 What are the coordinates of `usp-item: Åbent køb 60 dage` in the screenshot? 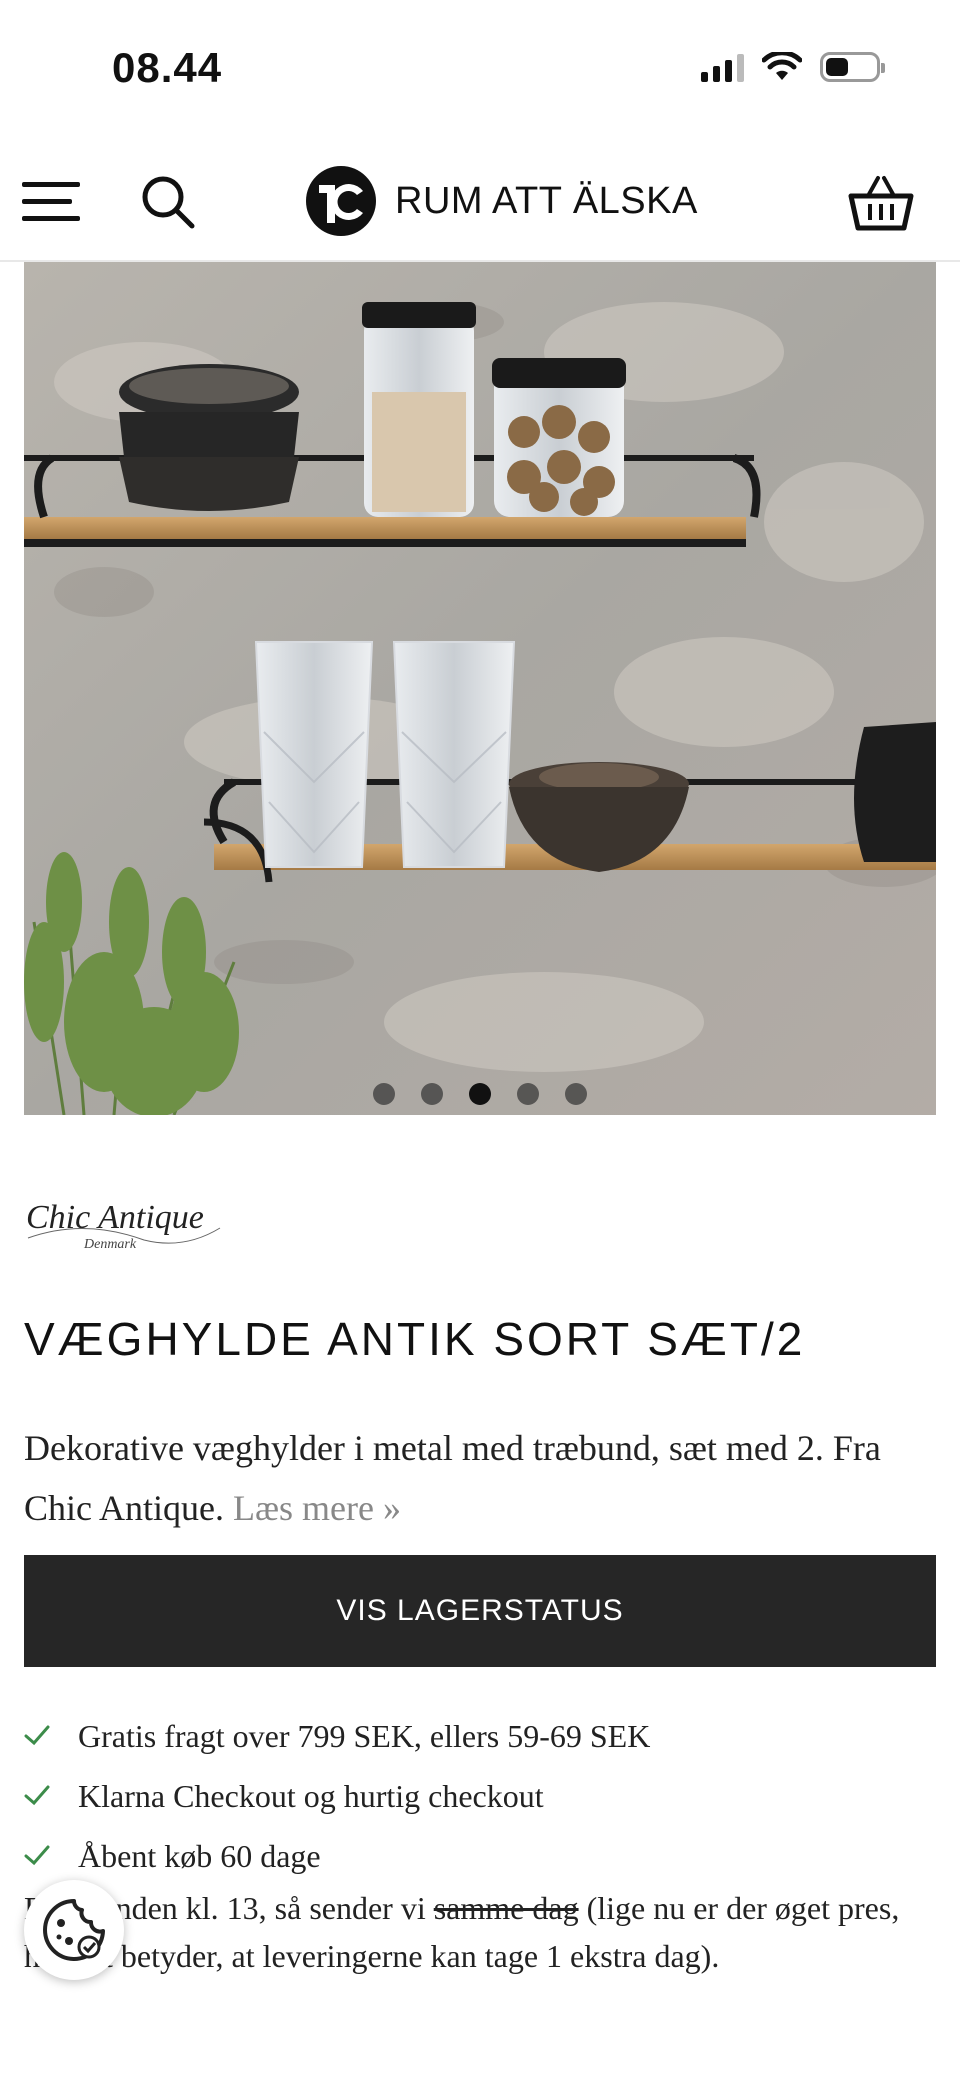 It's located at (480, 1856).